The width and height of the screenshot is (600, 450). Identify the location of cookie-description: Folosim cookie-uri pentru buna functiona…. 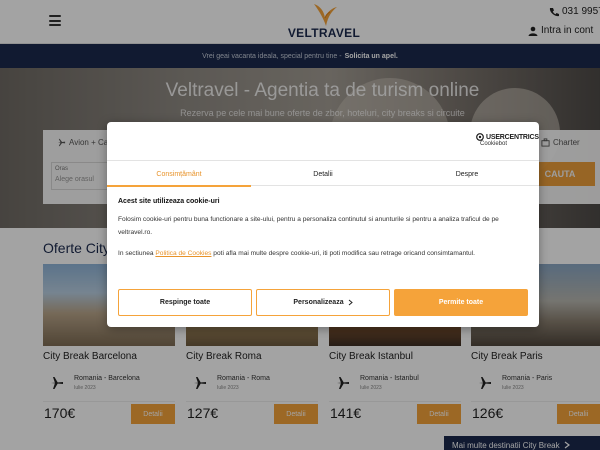
(308, 226).